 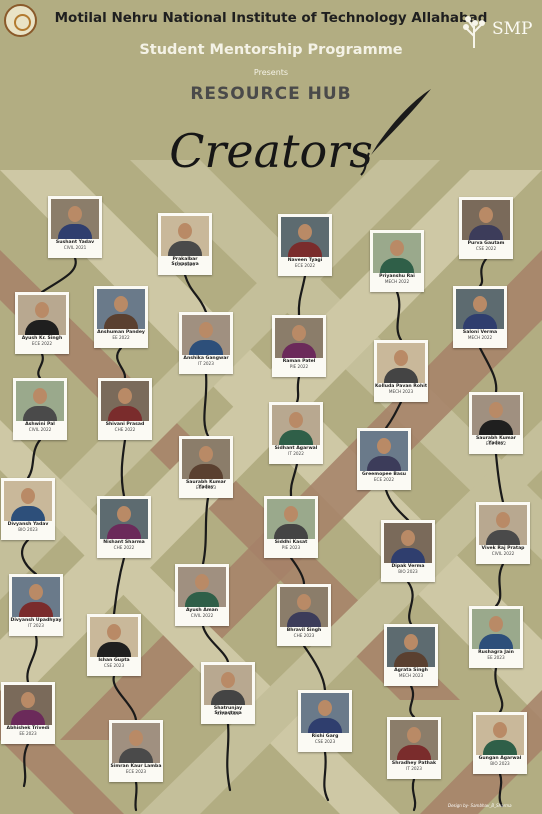 I want to click on creator-card: Rushagra Jain EE 2023, so click(x=496, y=637).